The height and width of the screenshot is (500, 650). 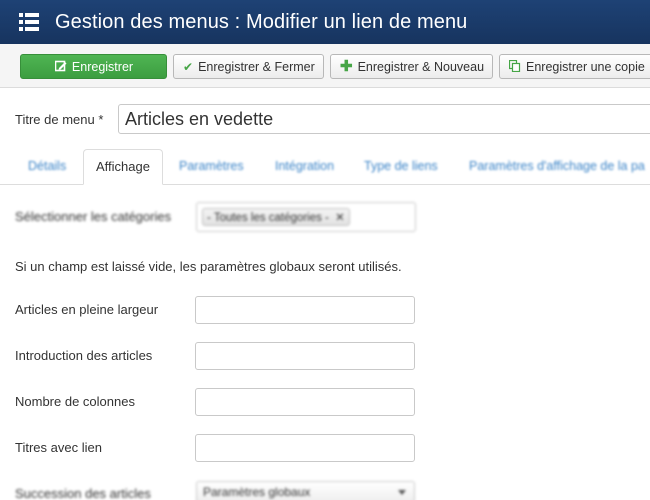 I want to click on field-label-titres: Titres avec lien, so click(x=58, y=447).